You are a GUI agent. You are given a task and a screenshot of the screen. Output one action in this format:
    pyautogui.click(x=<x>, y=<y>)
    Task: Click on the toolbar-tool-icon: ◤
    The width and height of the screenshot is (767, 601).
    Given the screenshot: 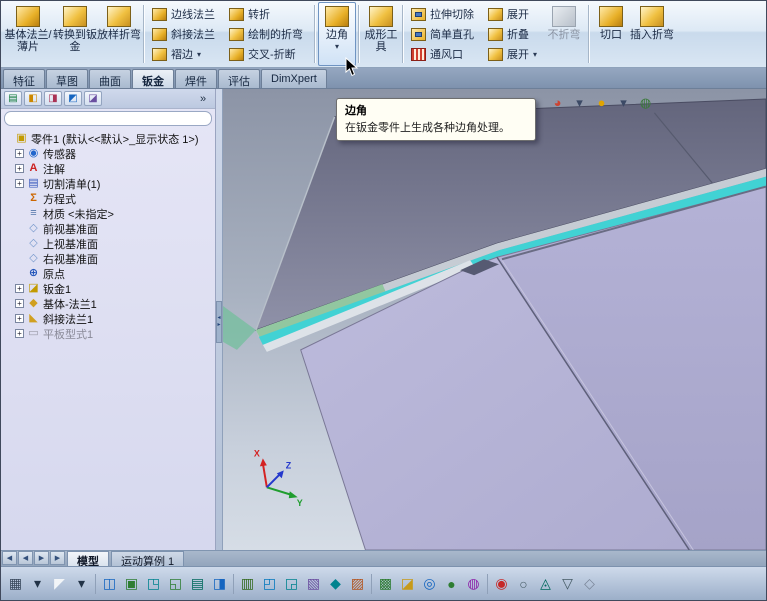 What is the action you would take?
    pyautogui.click(x=59, y=584)
    